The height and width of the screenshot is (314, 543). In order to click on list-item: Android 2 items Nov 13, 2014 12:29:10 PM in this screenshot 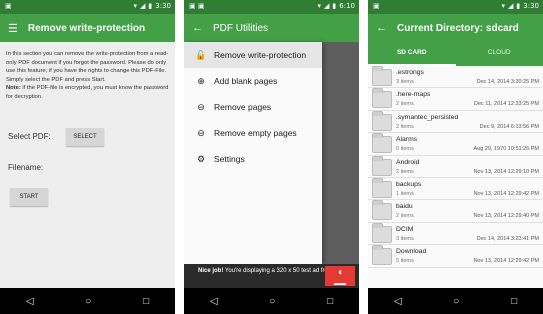, I will do `click(455, 166)`.